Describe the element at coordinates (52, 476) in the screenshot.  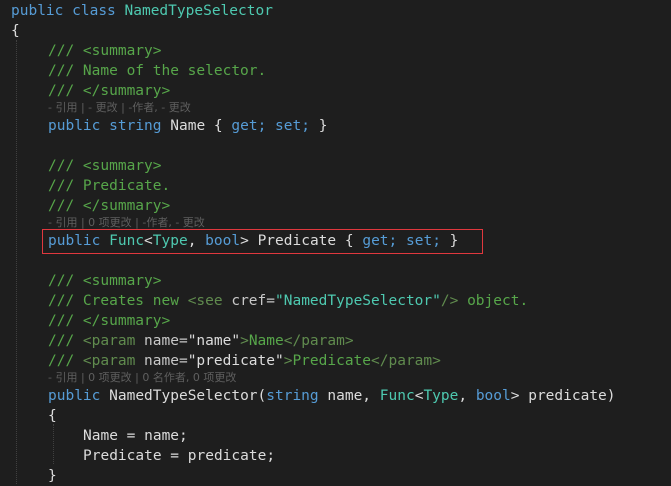
I see `code-line-constructor-brace-close: }` at that location.